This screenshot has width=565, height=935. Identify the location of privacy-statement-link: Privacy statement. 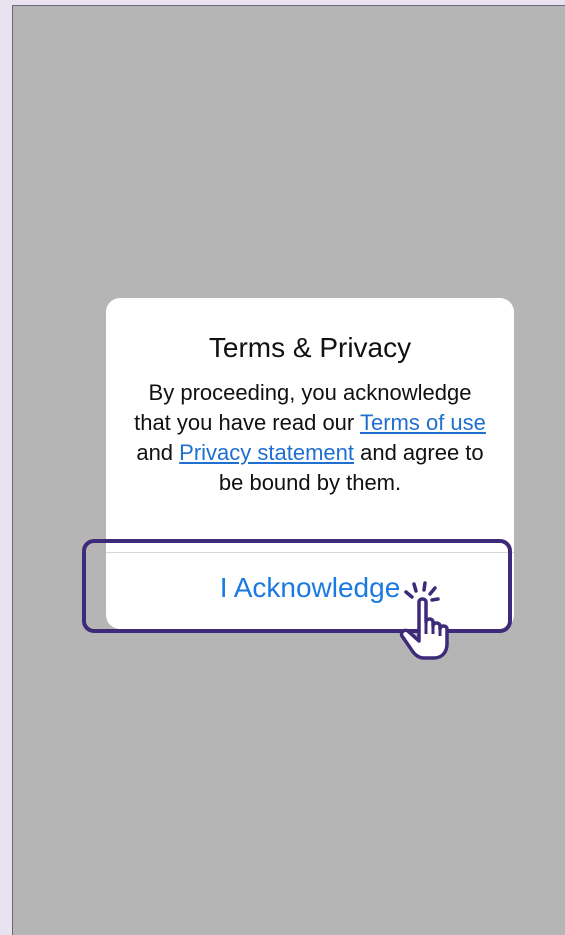
(266, 452).